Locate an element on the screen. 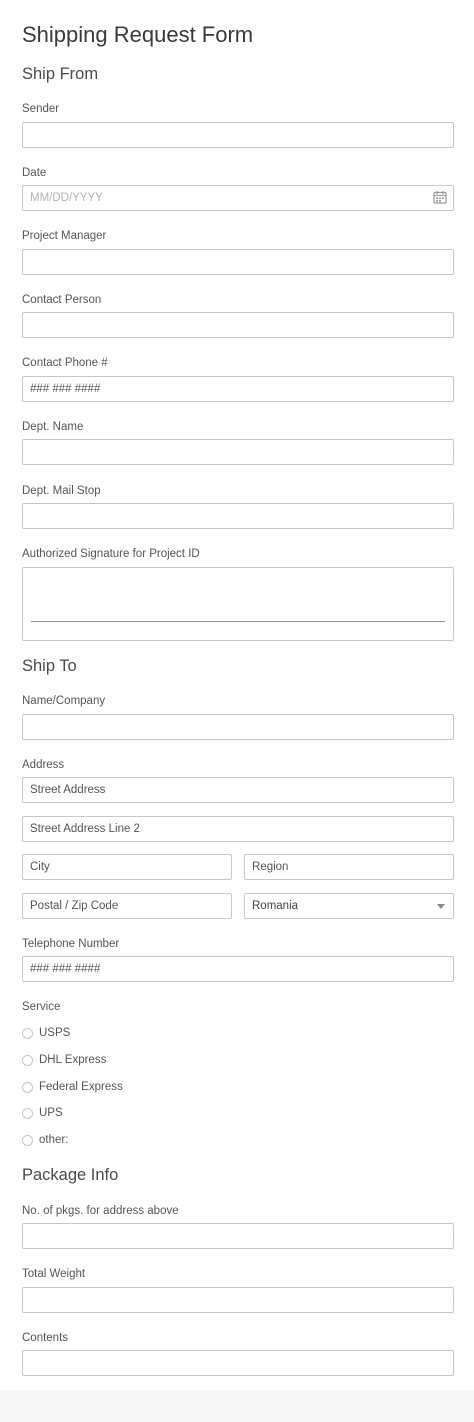 This screenshot has height=1422, width=474. name-company-label: Name/Company is located at coordinates (64, 701).